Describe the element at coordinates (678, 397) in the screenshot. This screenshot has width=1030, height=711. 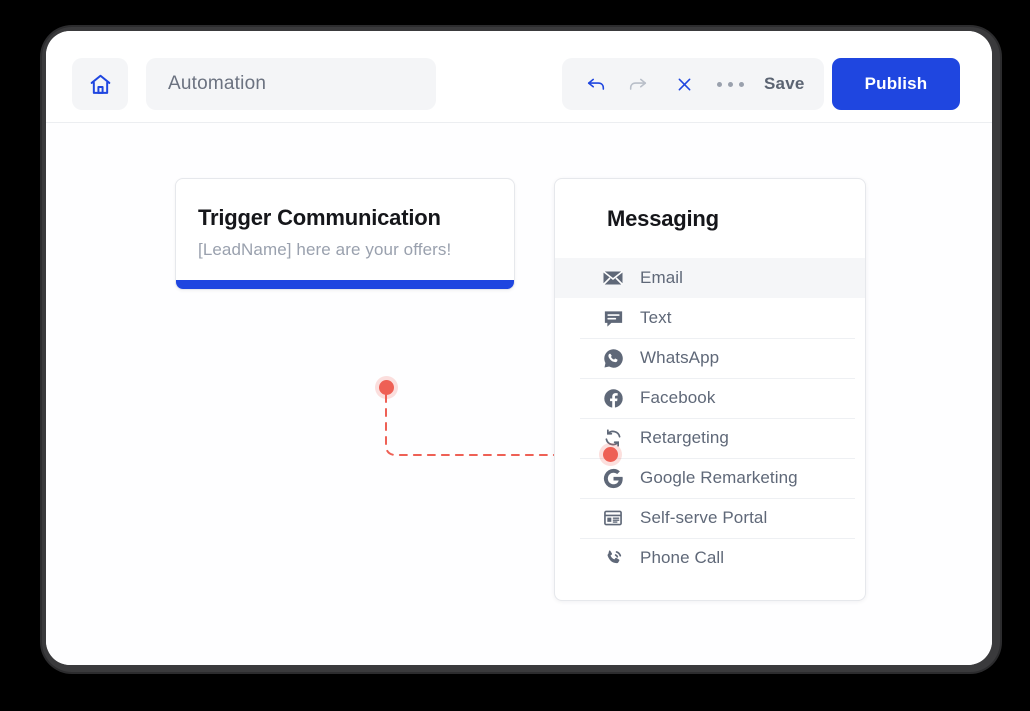
I see `channel-label: Facebook` at that location.